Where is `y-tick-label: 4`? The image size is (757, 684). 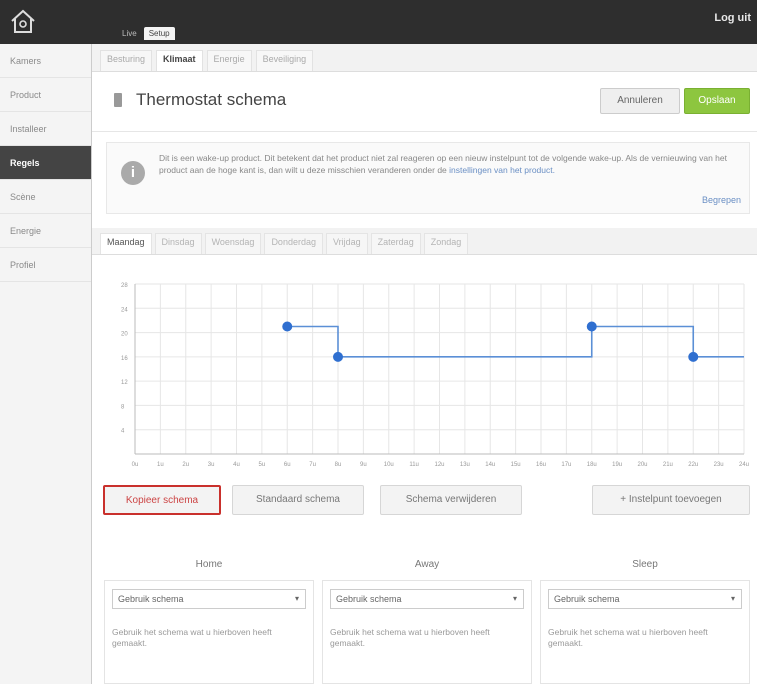
y-tick-label: 4 is located at coordinates (123, 432).